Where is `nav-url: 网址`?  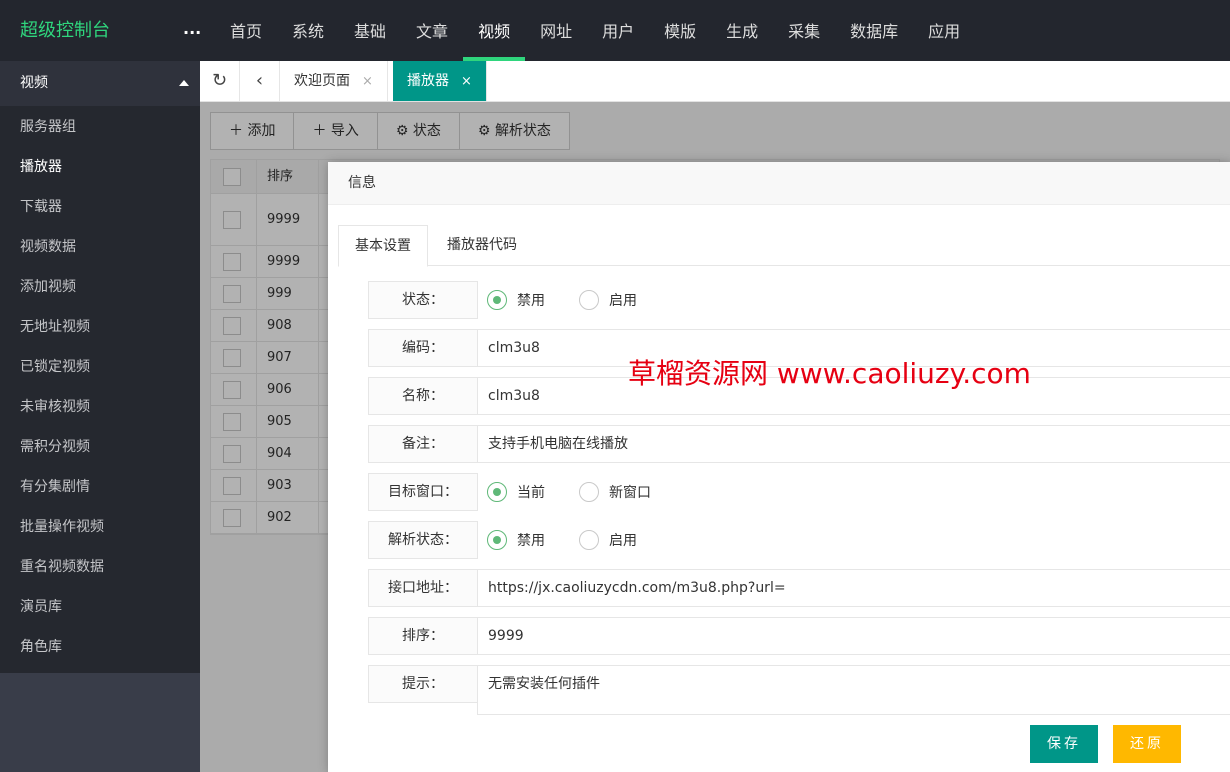 nav-url: 网址 is located at coordinates (556, 30).